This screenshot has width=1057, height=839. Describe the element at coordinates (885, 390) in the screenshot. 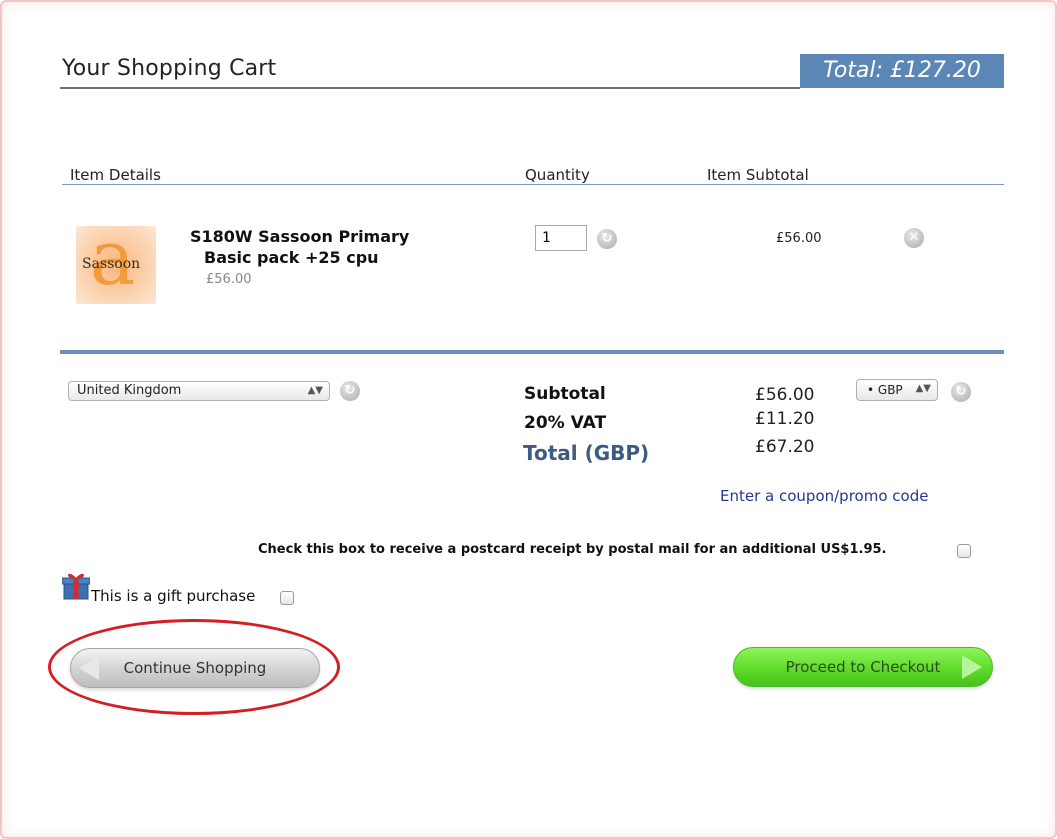

I see `currency-select-value: • GBP` at that location.